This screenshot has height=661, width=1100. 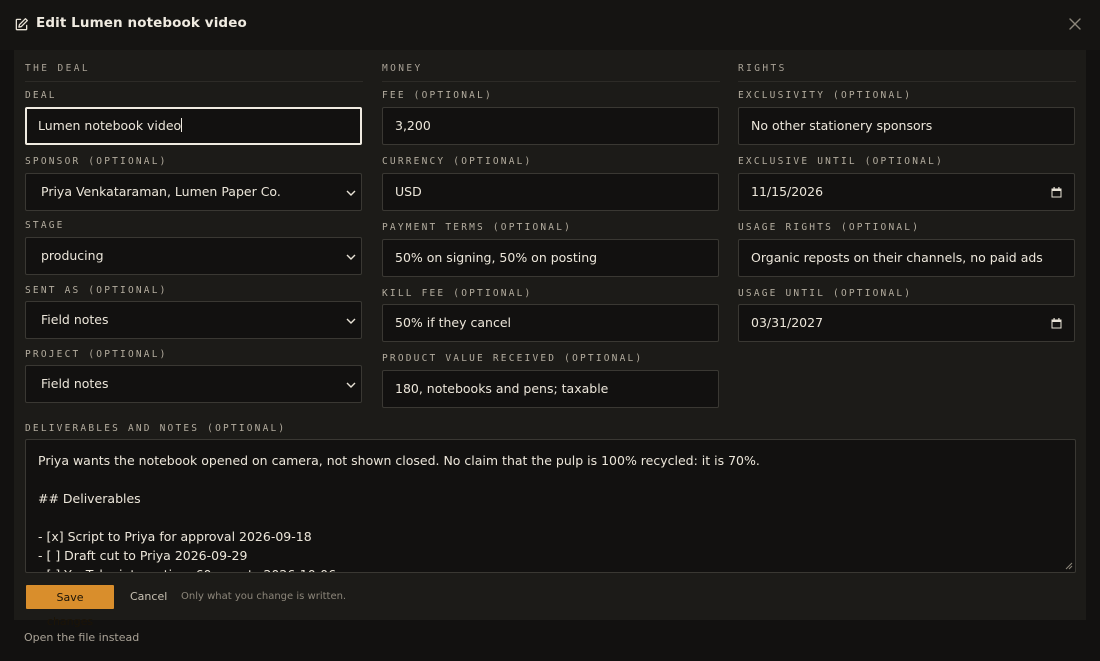 What do you see at coordinates (161, 191) in the screenshot?
I see `sponsor-value: Priya Venkataraman, Lumen Paper Co.` at bounding box center [161, 191].